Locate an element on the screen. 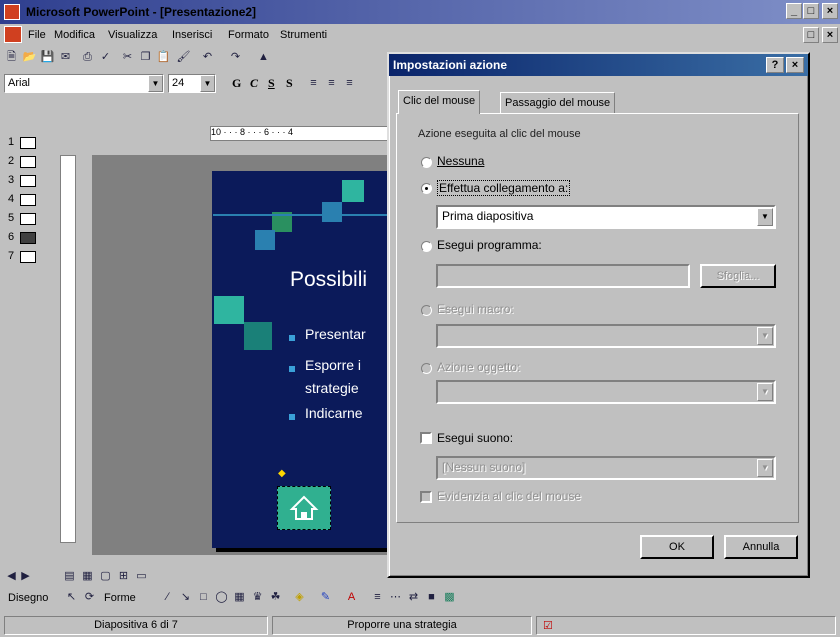  line-icon: ∕ is located at coordinates (167, 597).